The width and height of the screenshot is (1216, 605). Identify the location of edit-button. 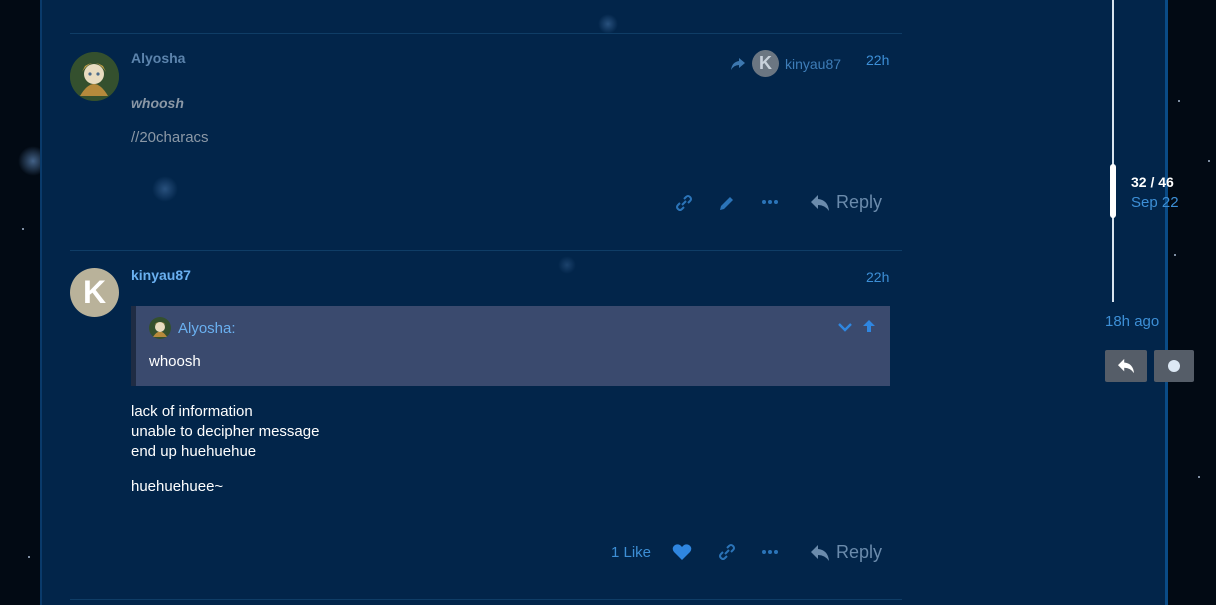
(727, 205).